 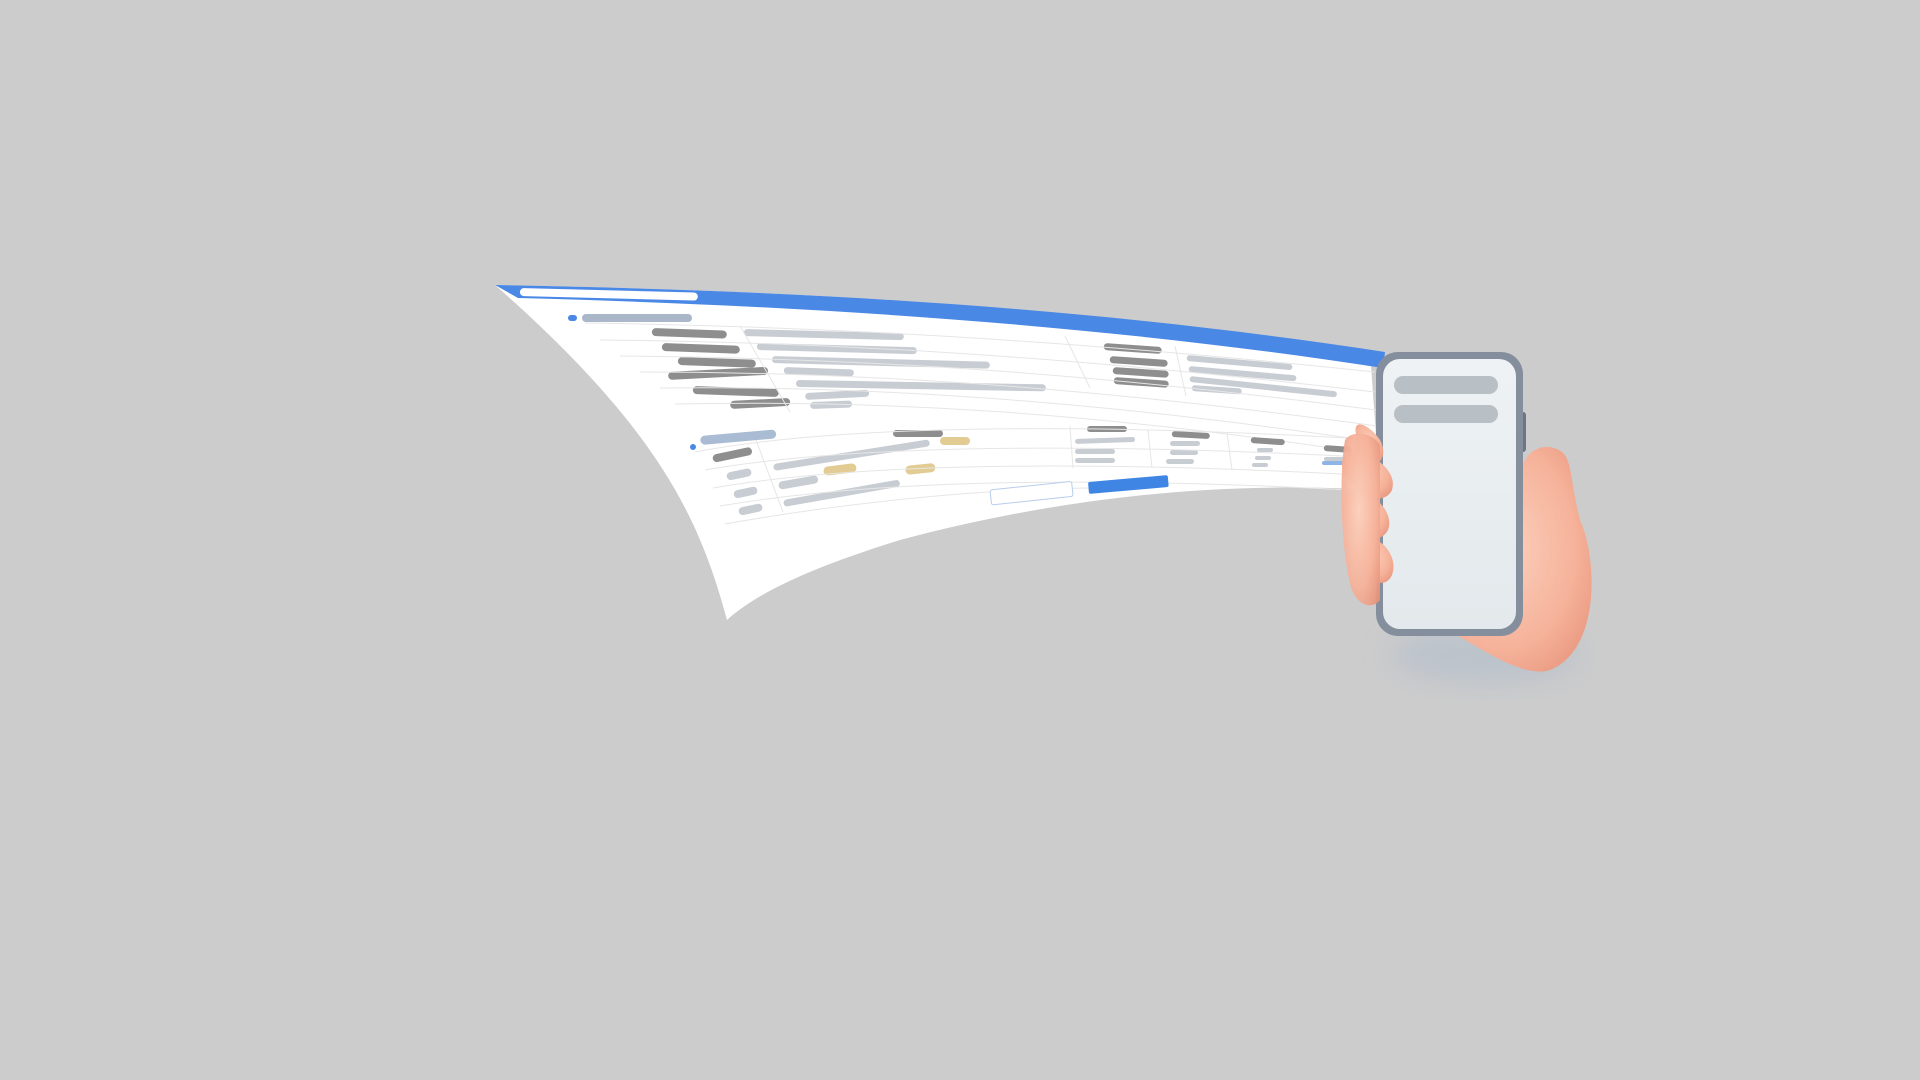 I want to click on phone-screen, so click(x=1449, y=494).